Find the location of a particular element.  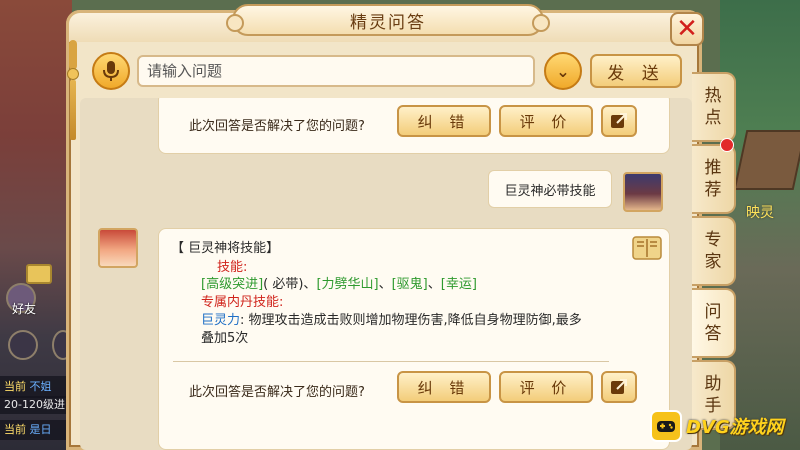

pill-skill-desc: : 物理攻击造成击败则增加物理伤害,降低自身物理防御,最多 is located at coordinates (411, 320).